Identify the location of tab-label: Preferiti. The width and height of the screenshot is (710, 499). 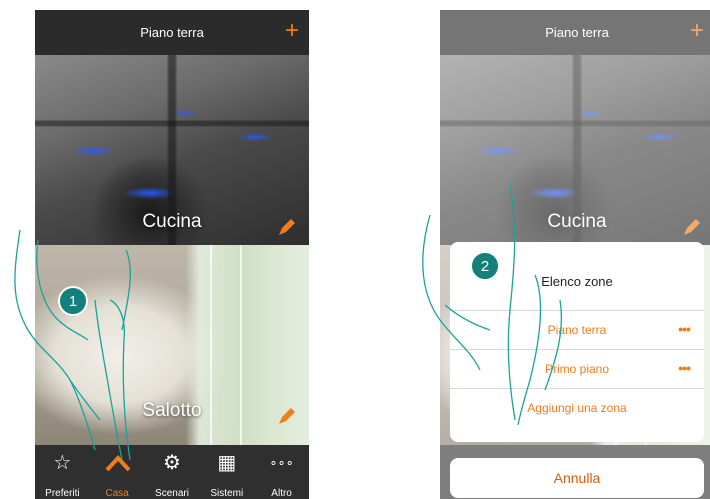
(62, 493).